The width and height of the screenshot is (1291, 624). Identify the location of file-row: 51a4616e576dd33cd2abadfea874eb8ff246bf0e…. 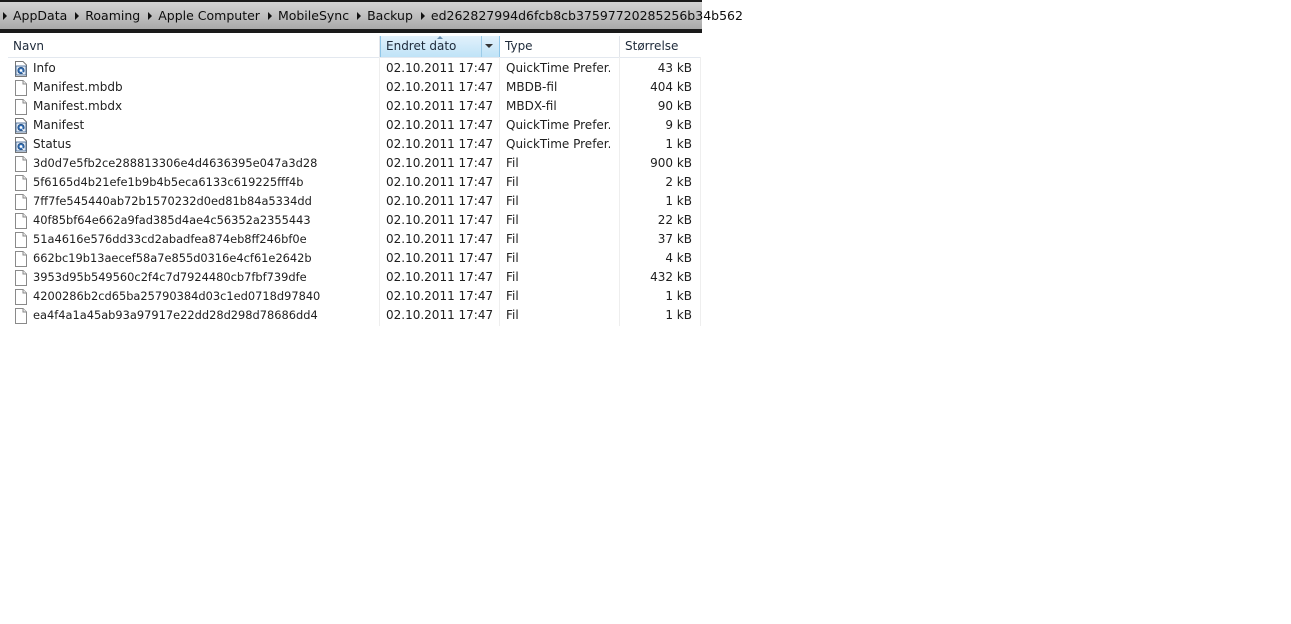
(354, 239).